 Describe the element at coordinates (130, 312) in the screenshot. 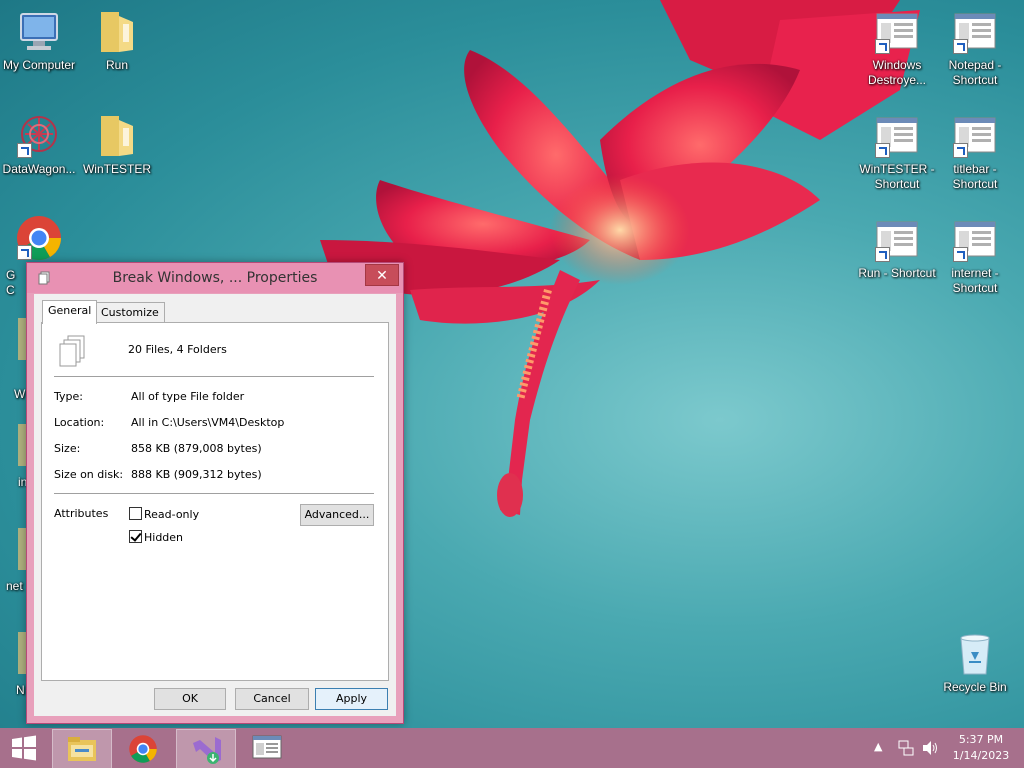

I see `tab-customize: Customize` at that location.